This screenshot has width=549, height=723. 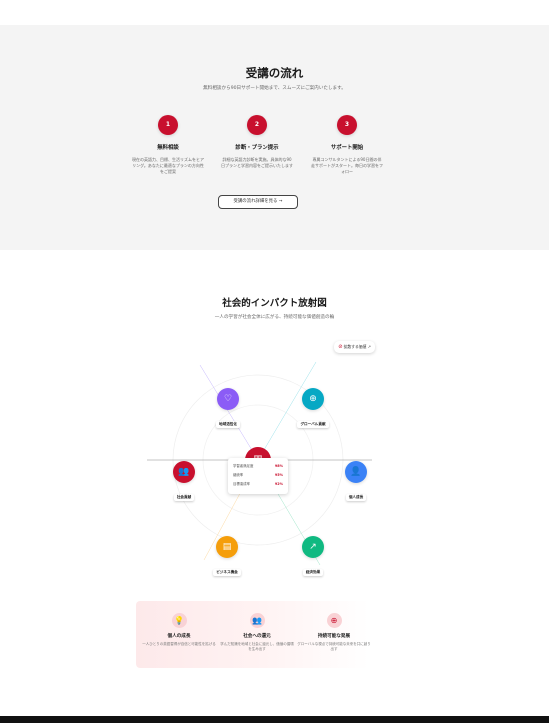 I want to click on trend-up-icon: ↗, so click(x=313, y=547).